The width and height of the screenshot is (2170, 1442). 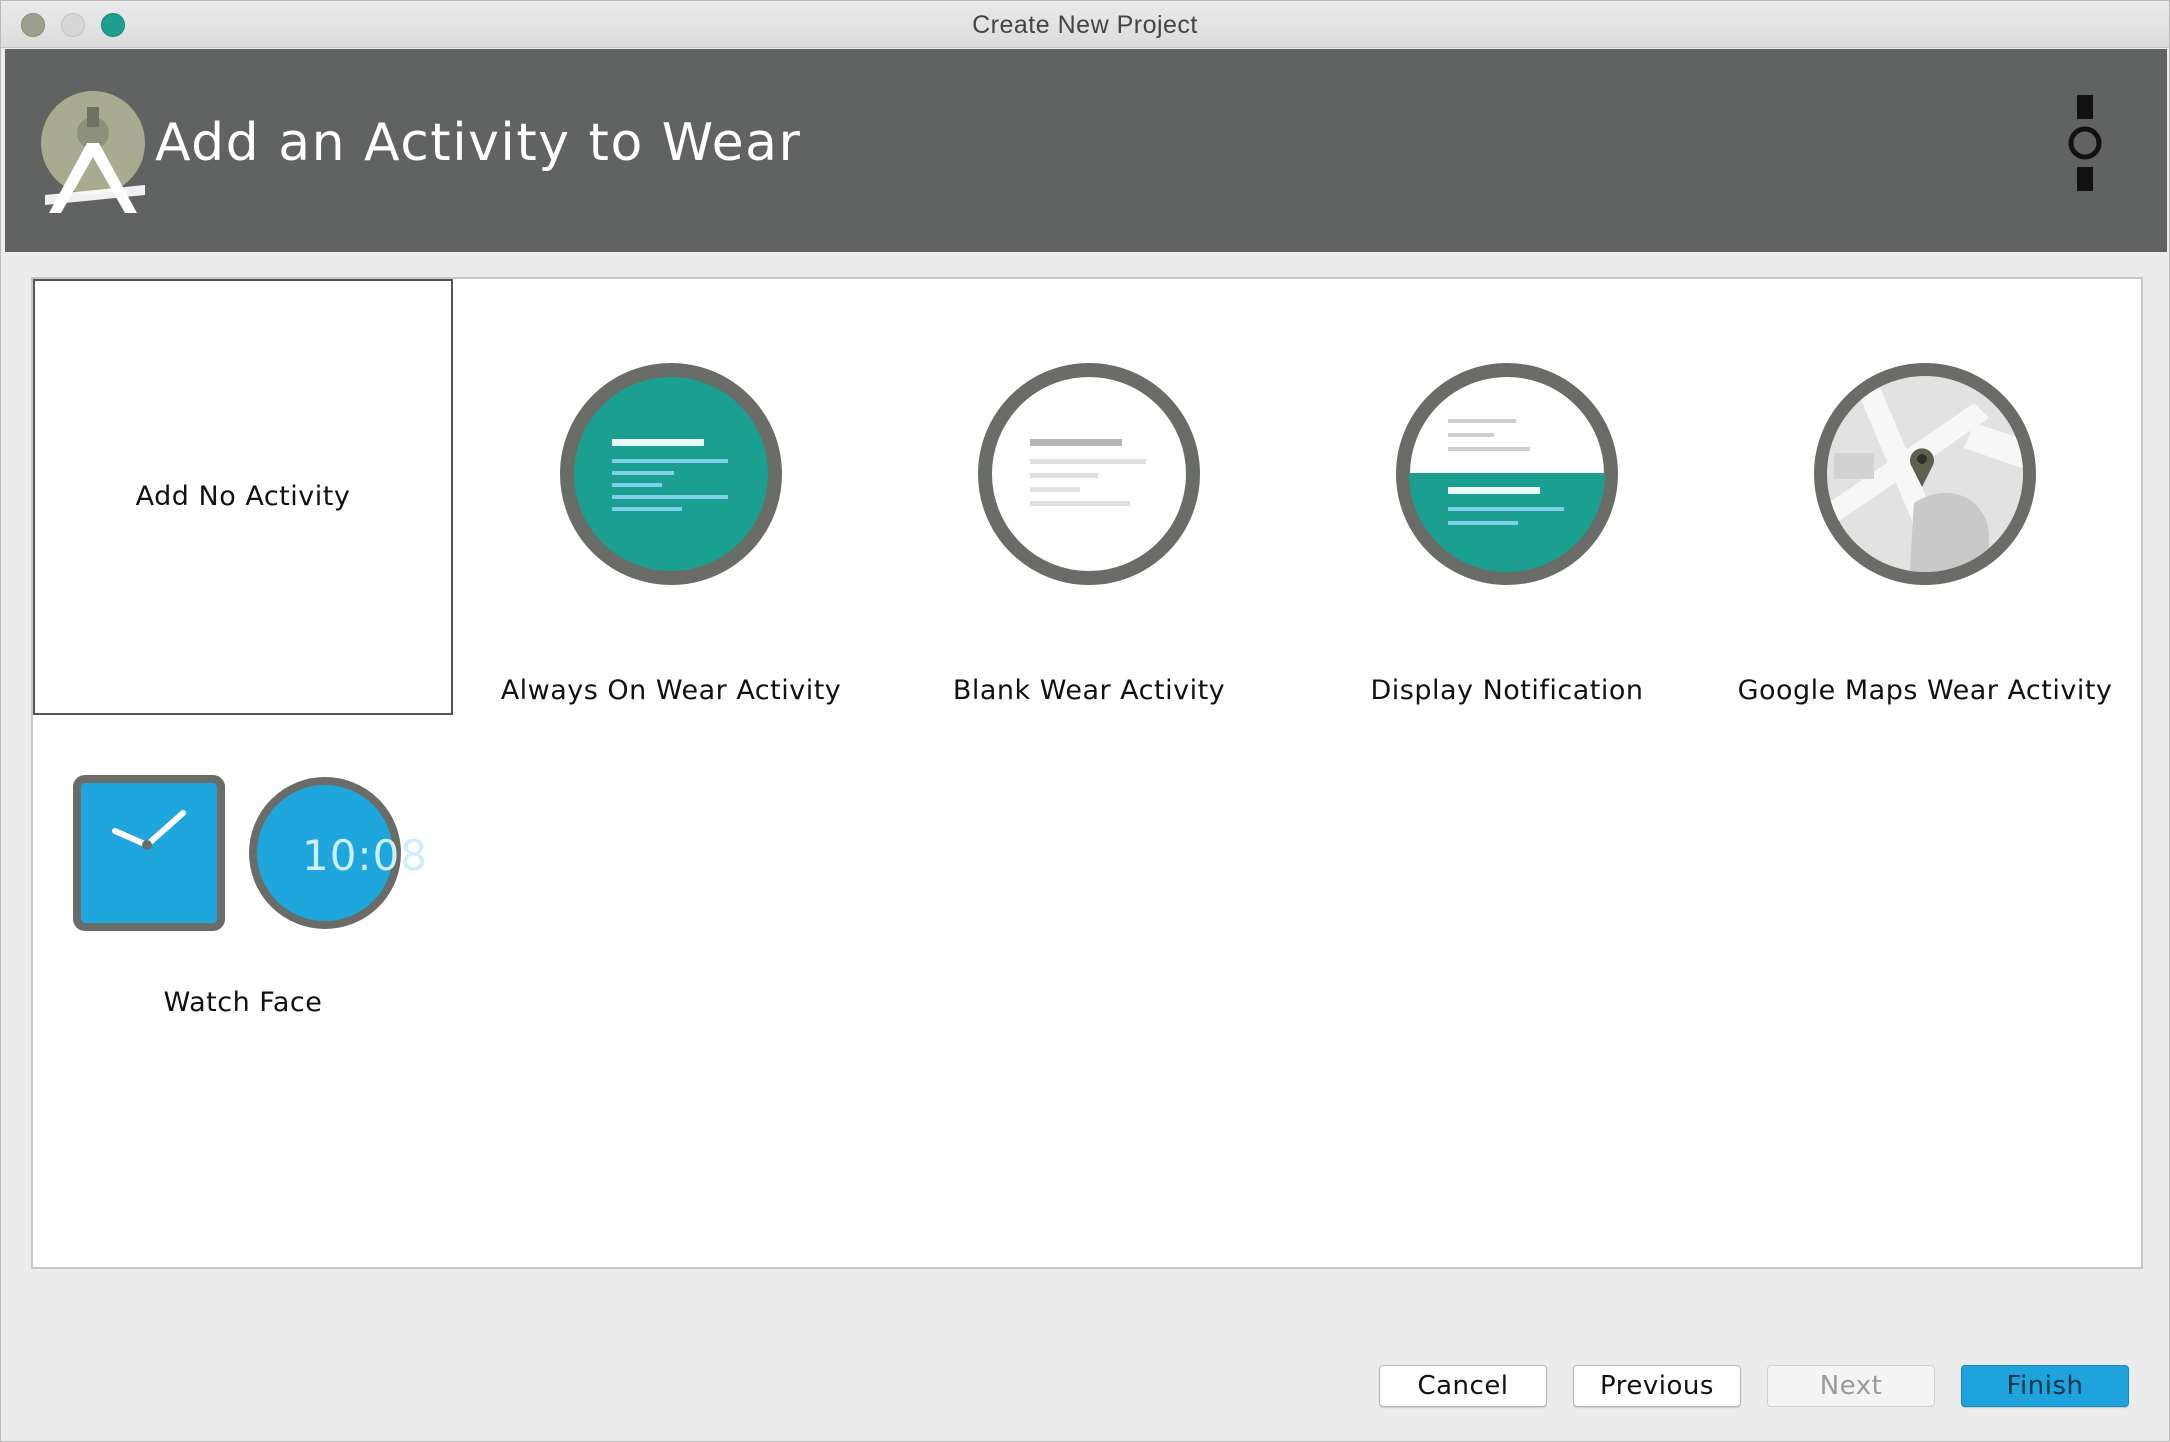 I want to click on title-bar: Create New Project, so click(x=1085, y=24).